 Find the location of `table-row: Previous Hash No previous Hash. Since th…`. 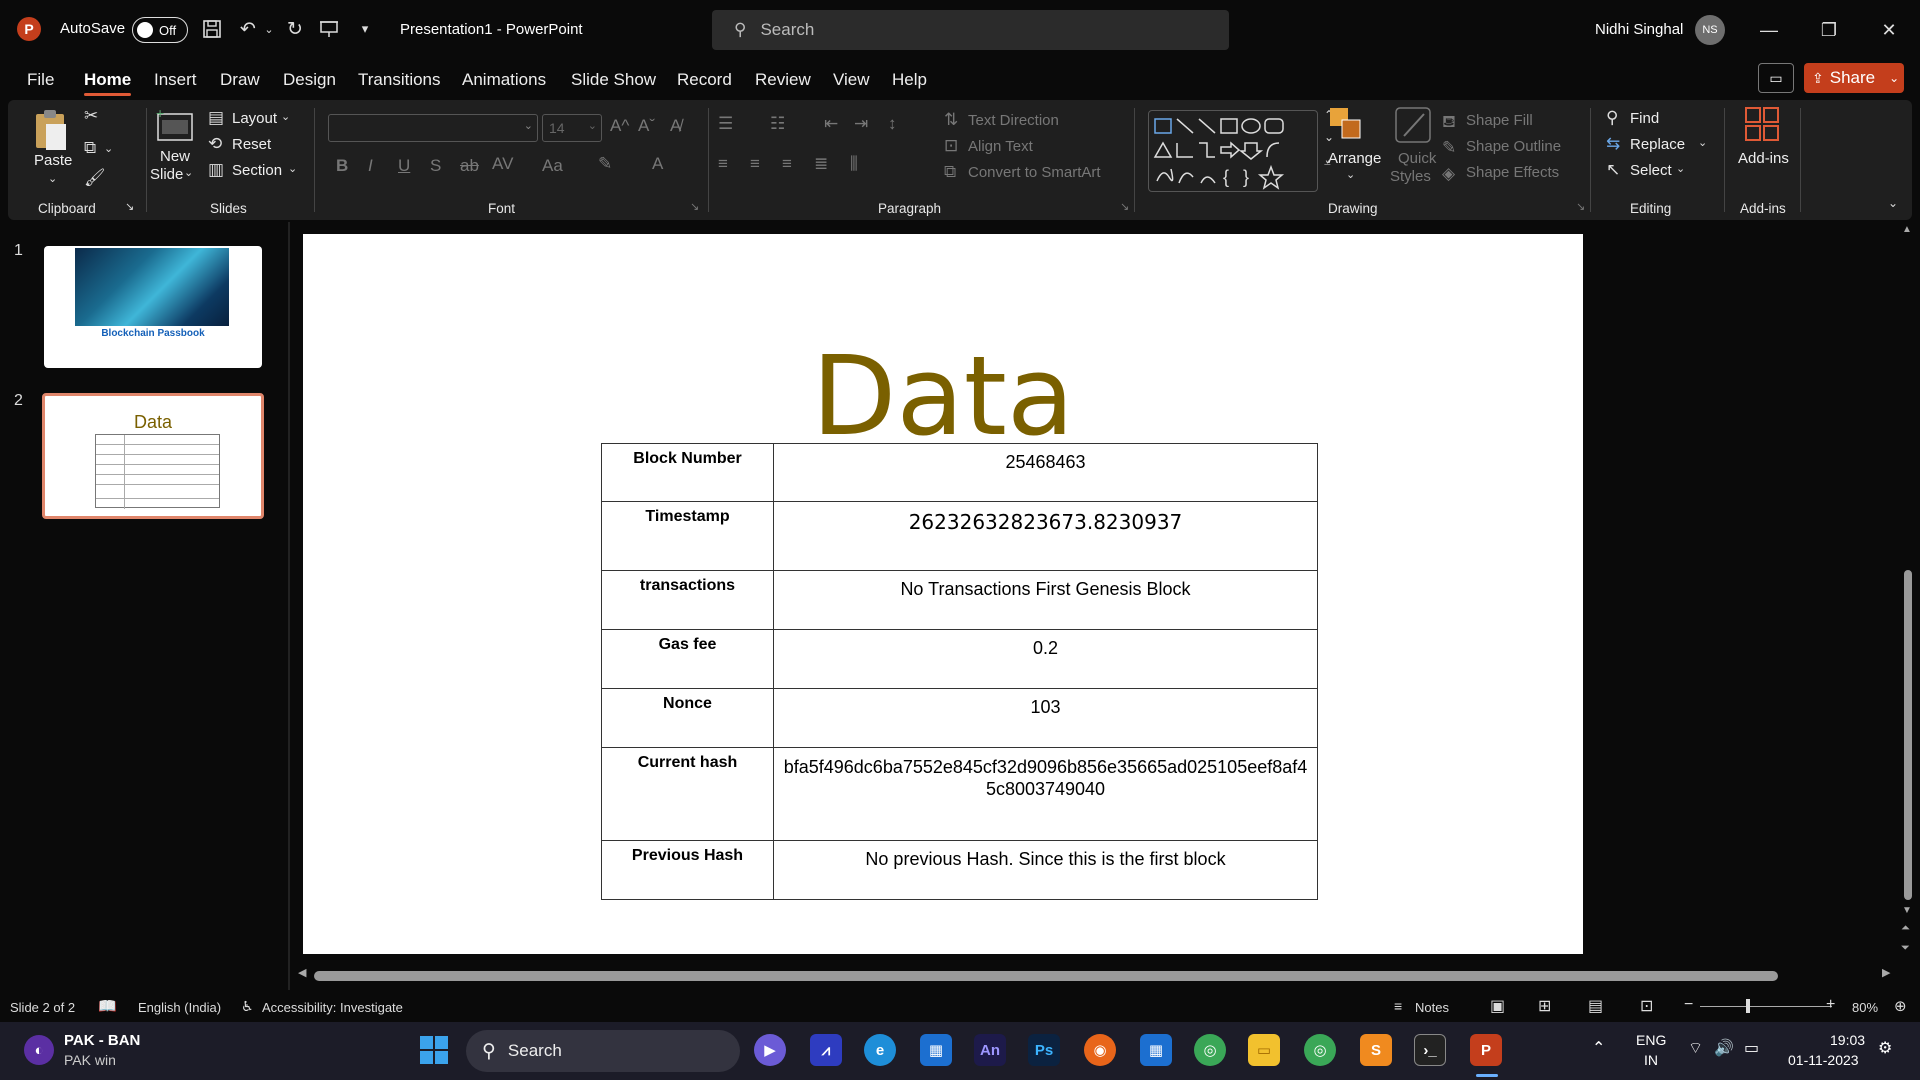

table-row: Previous Hash No previous Hash. Since th… is located at coordinates (959, 870).